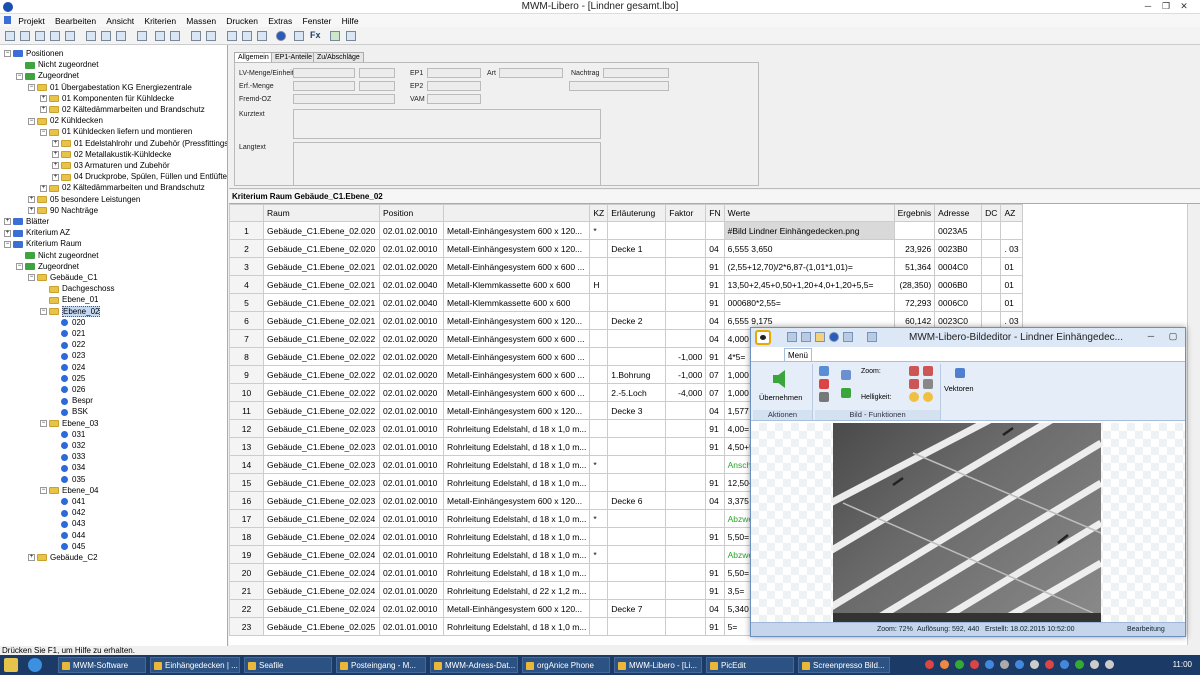  Describe the element at coordinates (1011, 213) in the screenshot. I see `column-header: AZ` at that location.